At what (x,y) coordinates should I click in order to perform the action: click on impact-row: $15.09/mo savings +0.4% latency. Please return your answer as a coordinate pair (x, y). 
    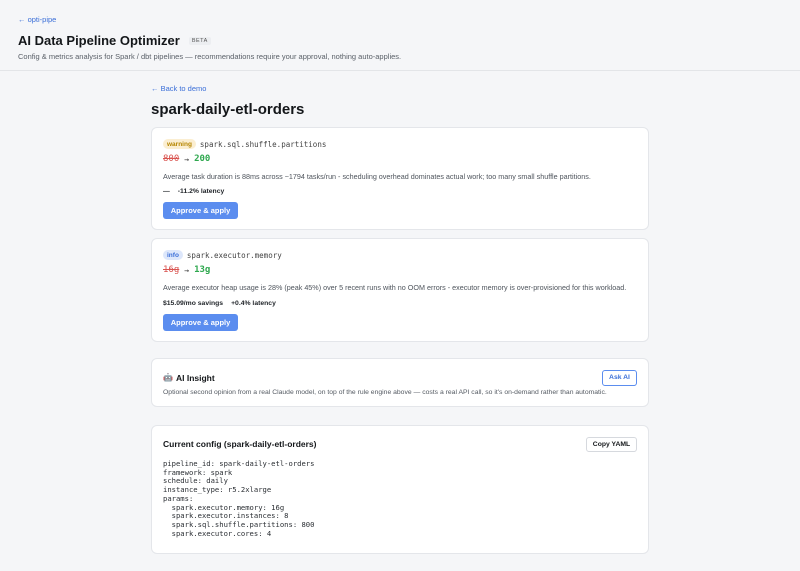
    Looking at the image, I should click on (400, 303).